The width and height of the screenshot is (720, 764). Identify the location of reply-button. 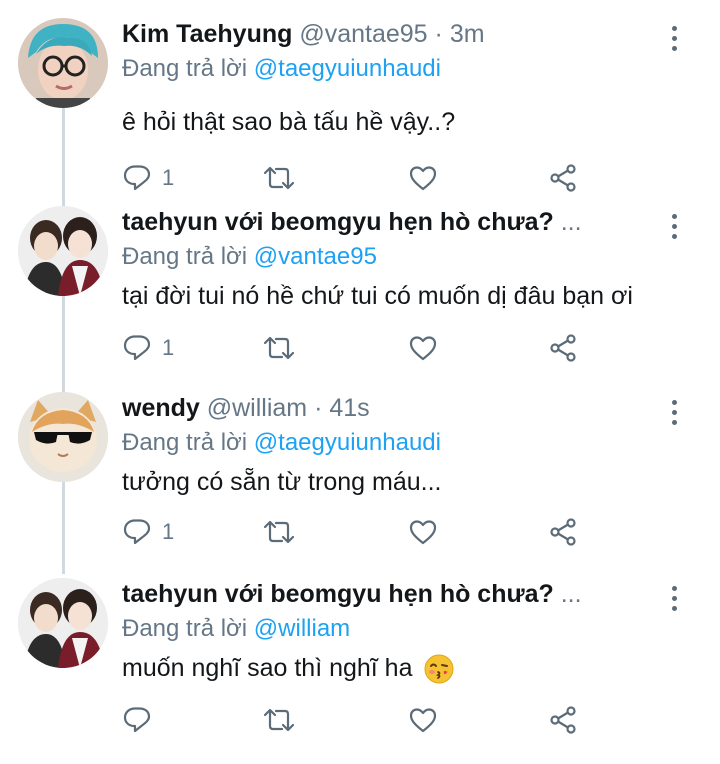
(142, 720).